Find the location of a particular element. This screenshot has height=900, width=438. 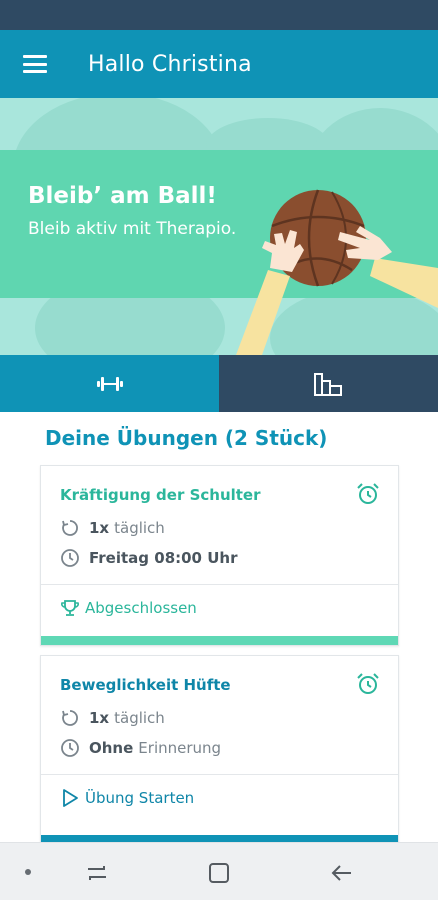

reminder-row: Freitag 08:00 Uhr is located at coordinates (151, 558).